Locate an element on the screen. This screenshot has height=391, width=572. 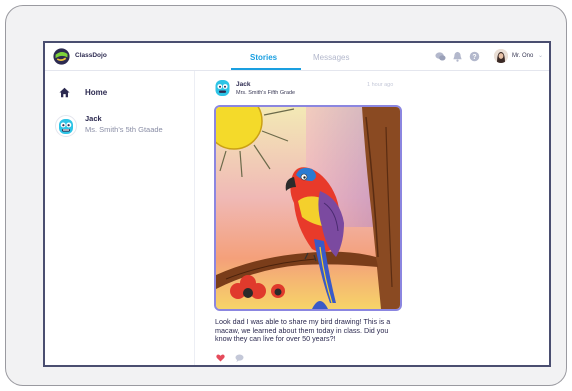
sidebar-item-student: Jack Ms. Smith's 5th Gtaade is located at coordinates (122, 128).